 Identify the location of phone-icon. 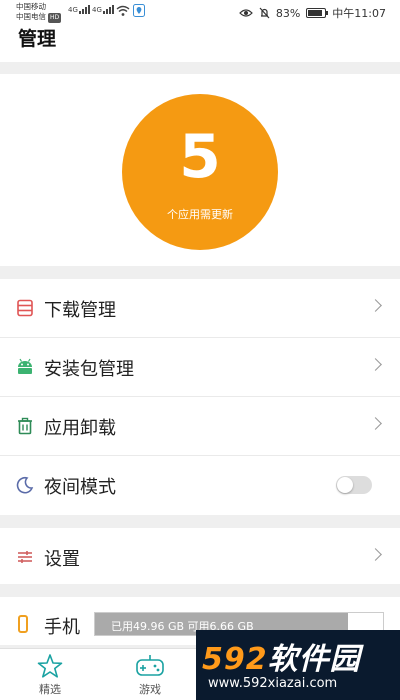
(23, 624).